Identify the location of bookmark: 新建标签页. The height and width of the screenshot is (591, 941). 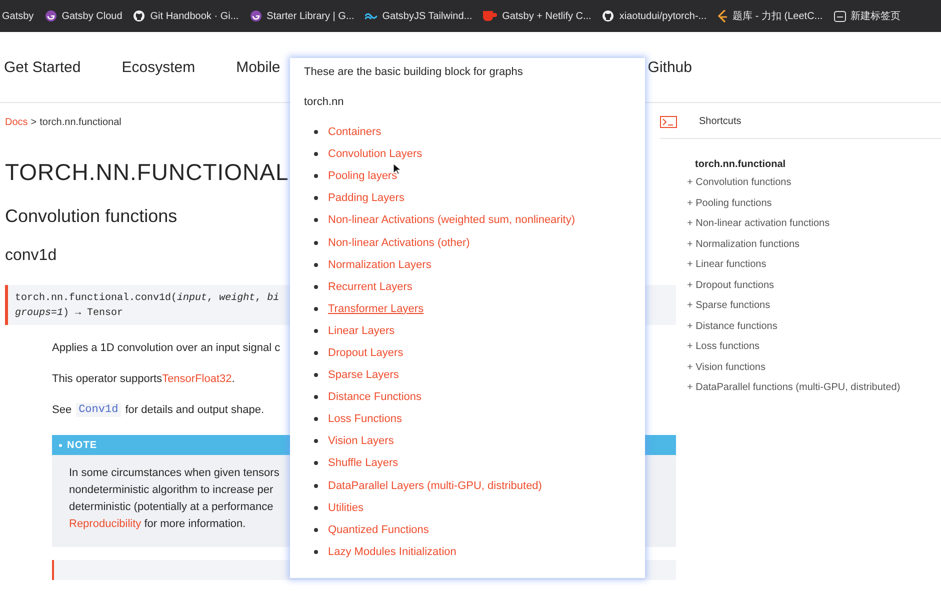
(867, 16).